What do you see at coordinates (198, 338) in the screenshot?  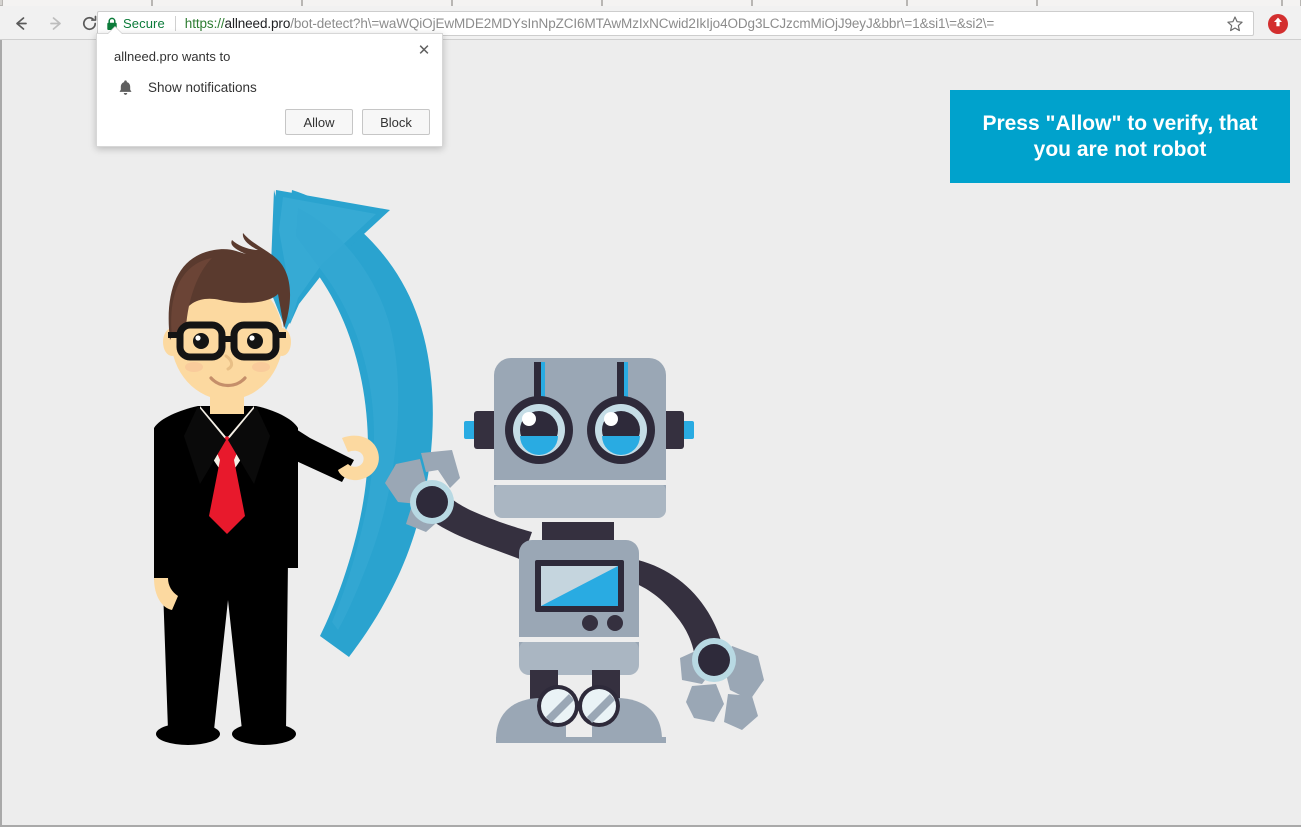 I see `man-left-eye-glint` at bounding box center [198, 338].